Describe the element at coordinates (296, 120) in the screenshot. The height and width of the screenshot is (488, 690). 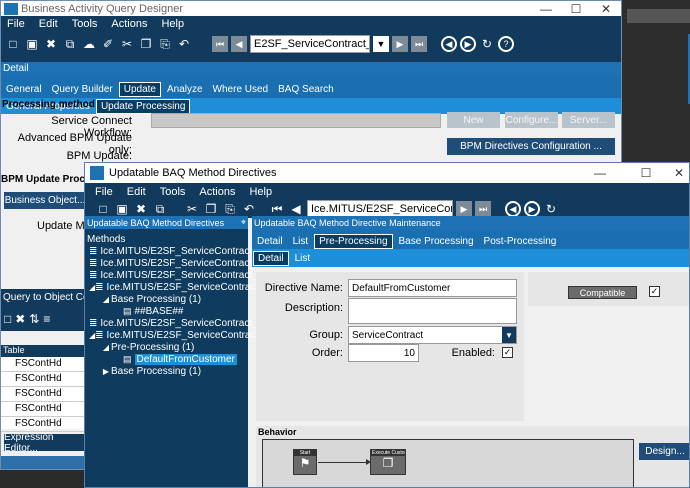
I see `workflow-field` at that location.